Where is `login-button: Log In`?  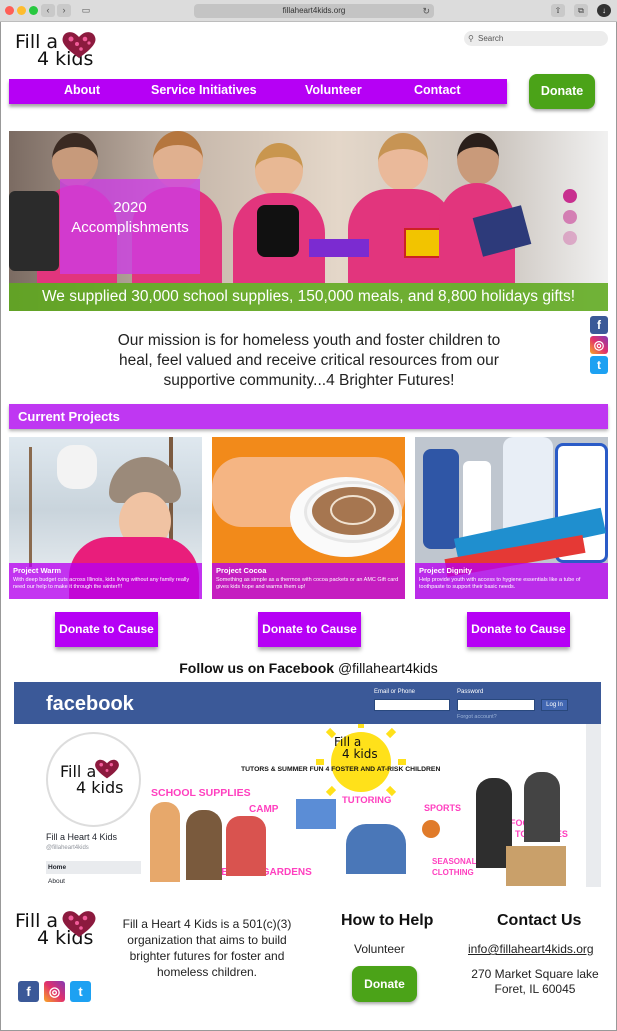 login-button: Log In is located at coordinates (554, 705).